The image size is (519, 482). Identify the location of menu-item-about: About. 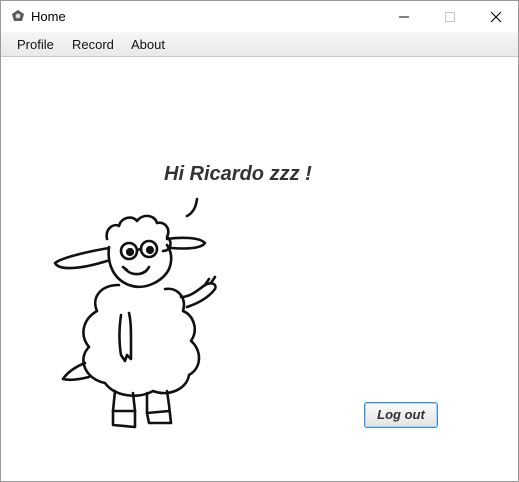
(148, 44).